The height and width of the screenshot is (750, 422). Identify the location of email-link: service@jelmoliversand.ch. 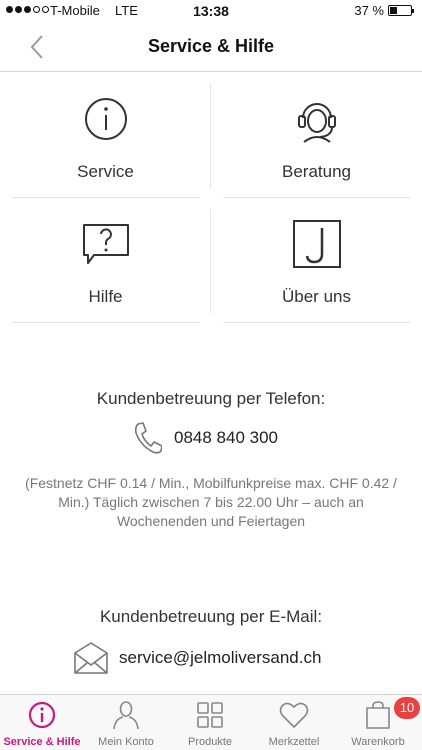
(197, 658).